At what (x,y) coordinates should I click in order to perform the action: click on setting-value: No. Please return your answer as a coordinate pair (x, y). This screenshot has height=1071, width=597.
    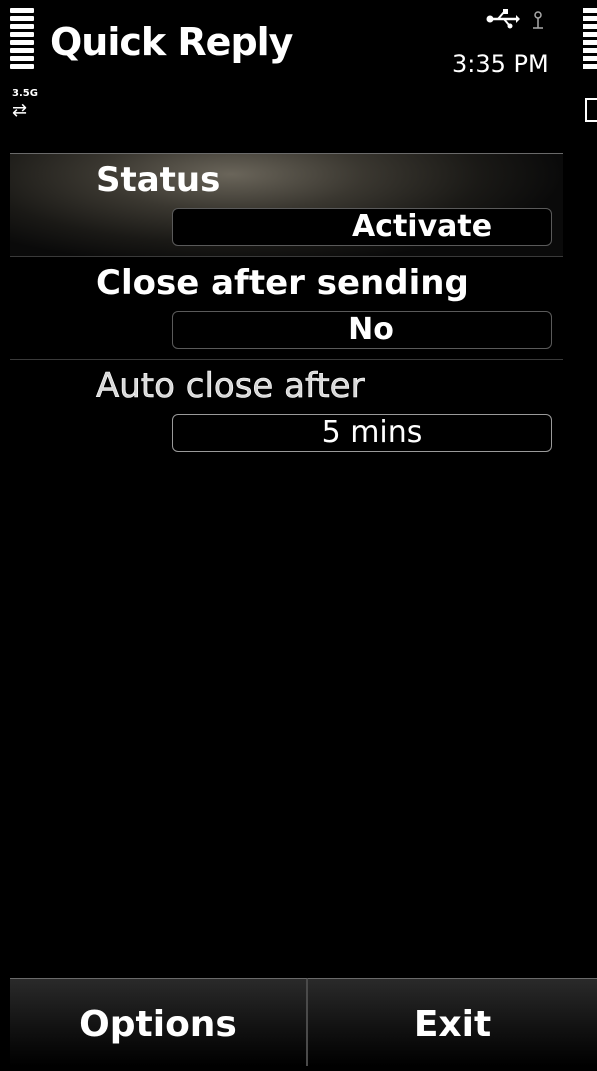
    Looking at the image, I should click on (362, 330).